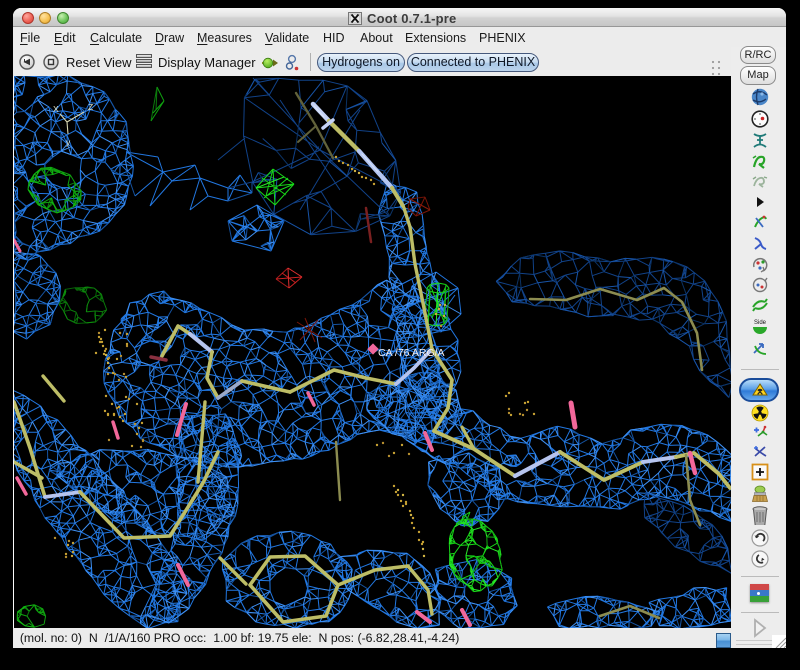 Image resolution: width=800 pixels, height=670 pixels. I want to click on svg-text: Side, so click(760, 323).